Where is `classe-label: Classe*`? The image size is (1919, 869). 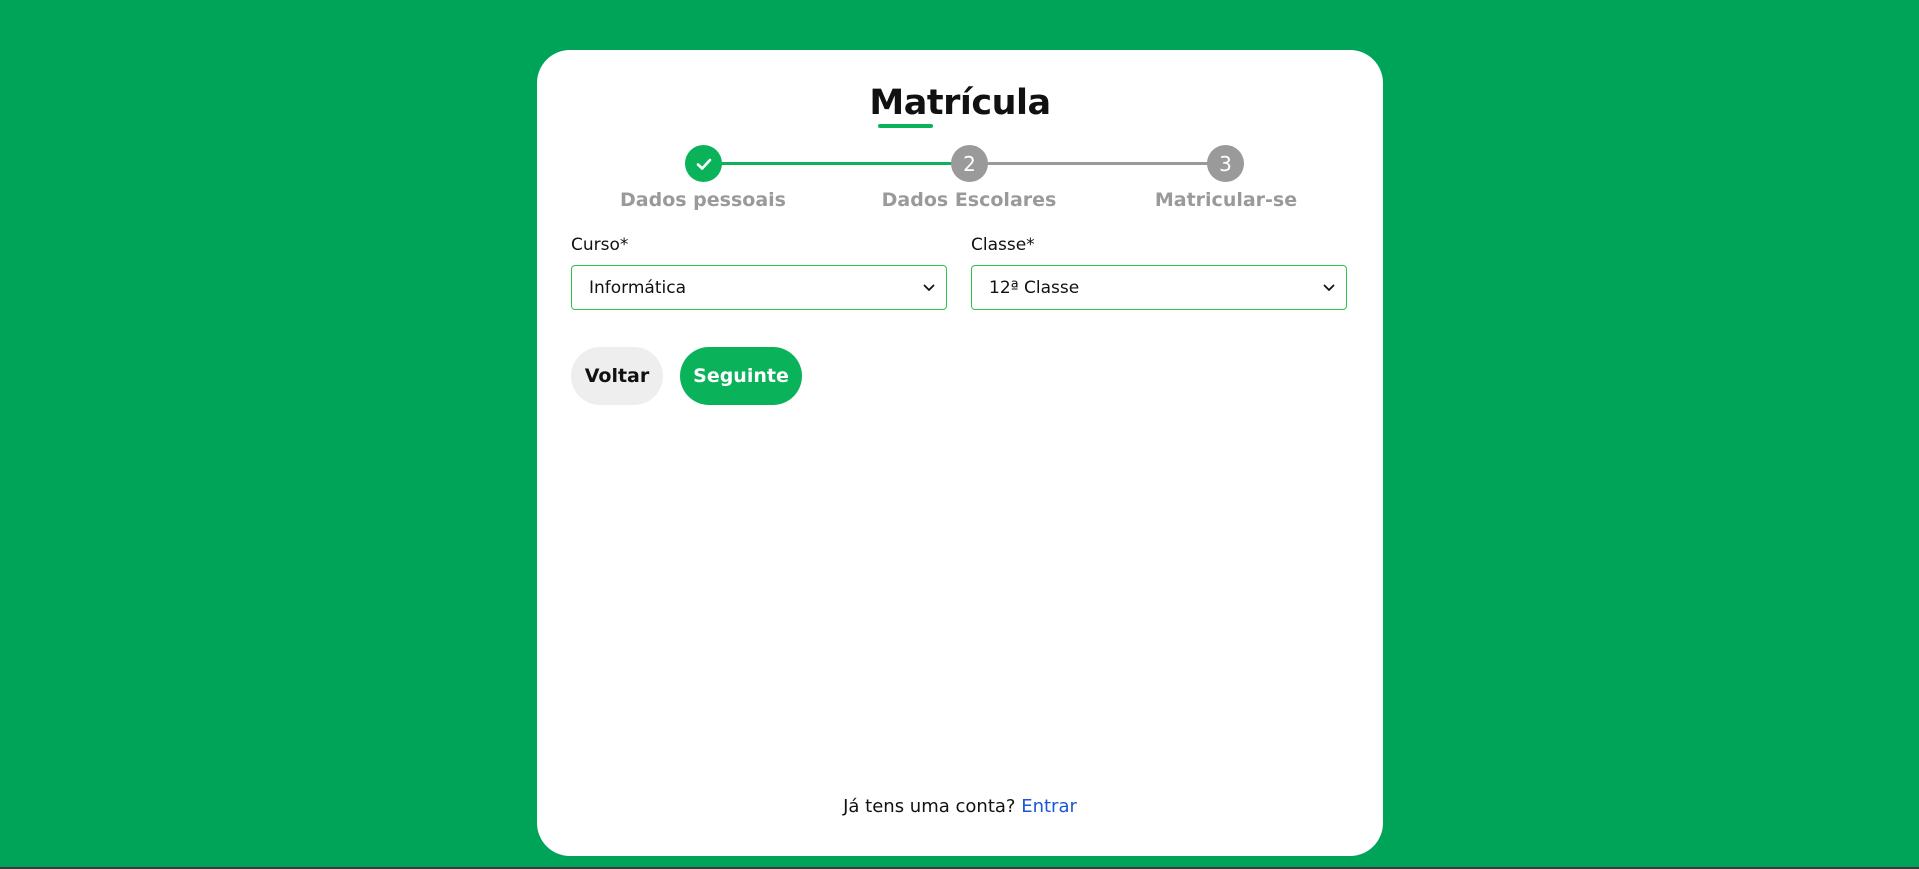
classe-label: Classe* is located at coordinates (1003, 245).